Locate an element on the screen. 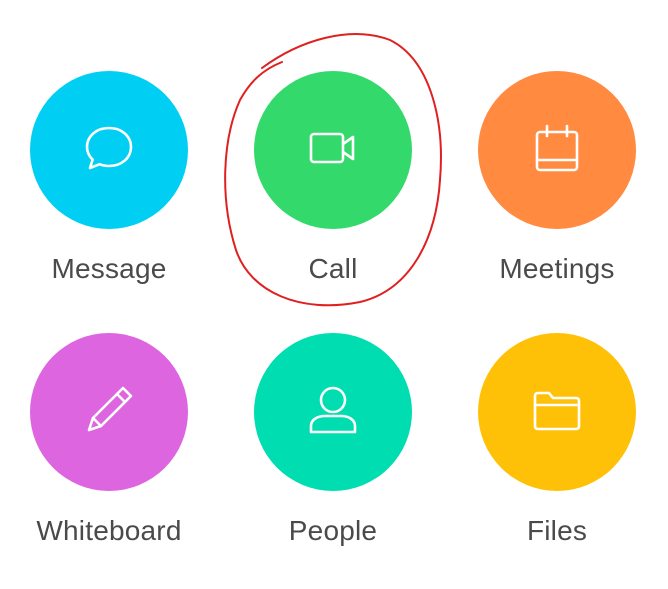  people-label: People is located at coordinates (333, 530).